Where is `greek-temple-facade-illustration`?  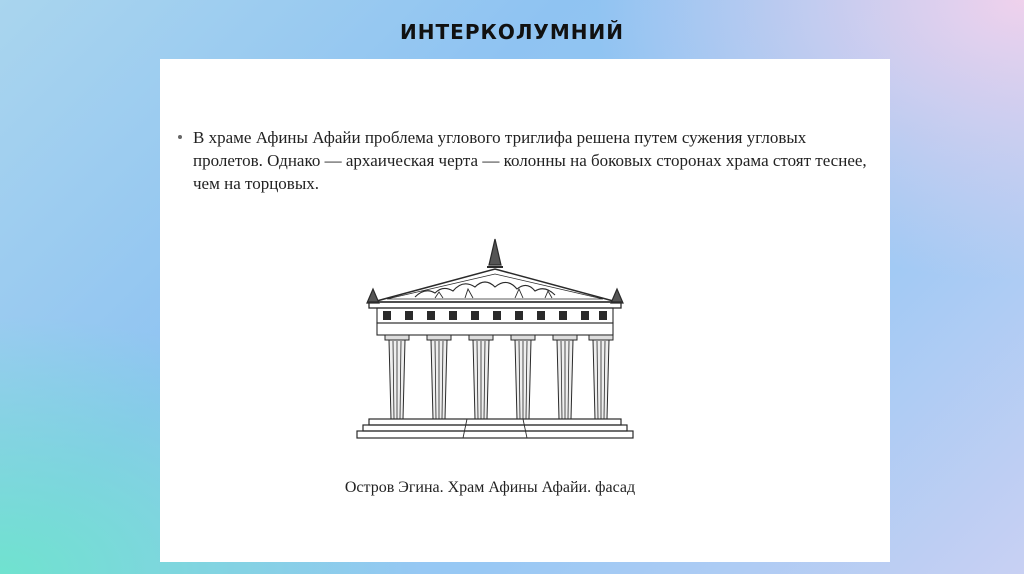 greek-temple-facade-illustration is located at coordinates (495, 338).